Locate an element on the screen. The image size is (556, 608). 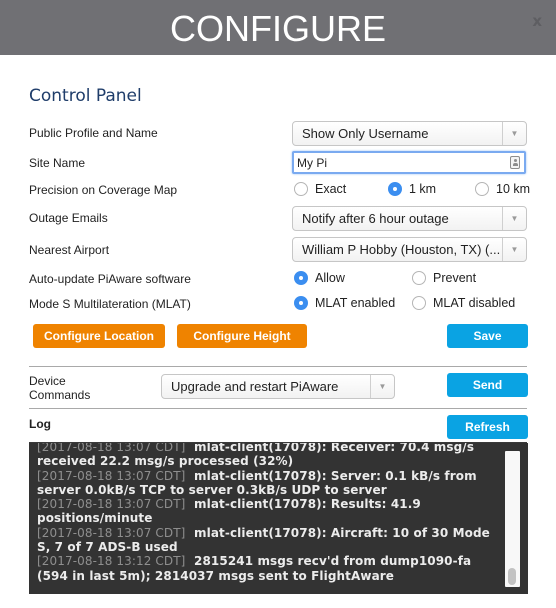
radio-label: Exact is located at coordinates (331, 189).